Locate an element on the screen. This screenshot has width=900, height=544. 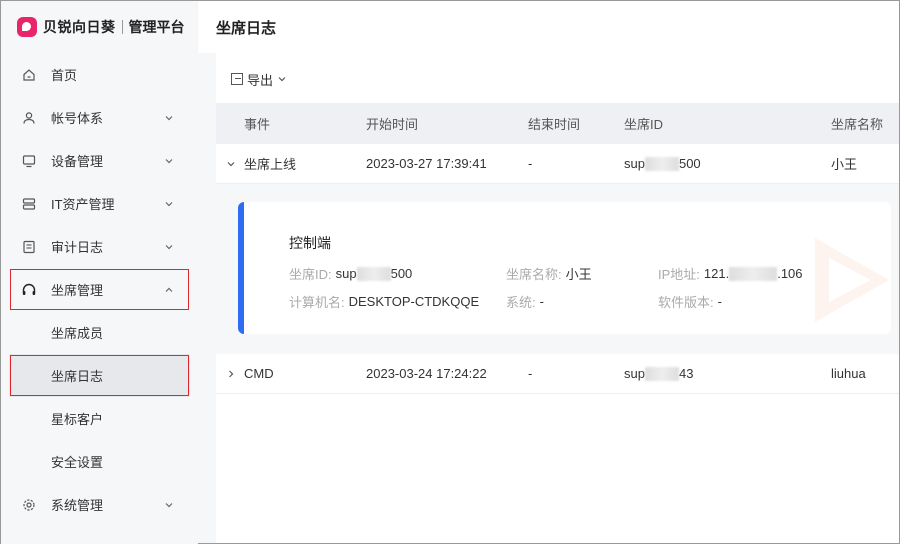
detail-title: 控制端 is located at coordinates (310, 243).